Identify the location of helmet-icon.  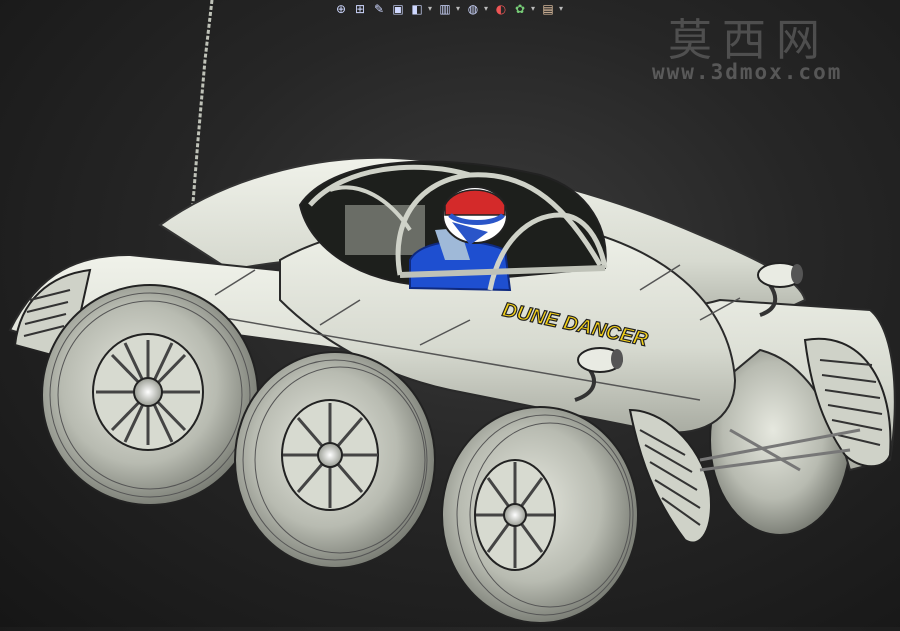
(475, 215).